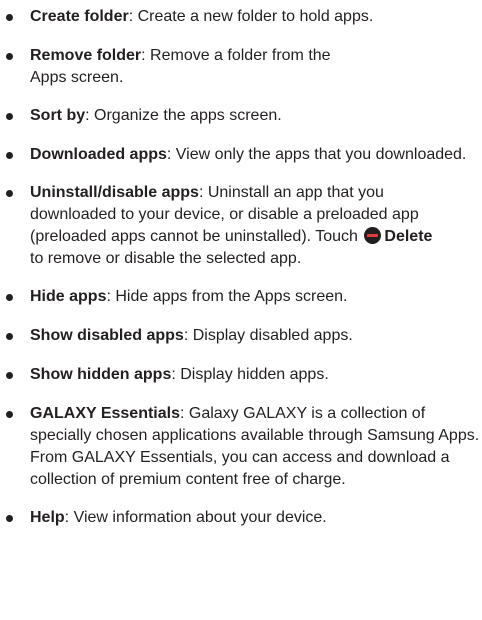  What do you see at coordinates (47, 517) in the screenshot?
I see `item-term: Help` at bounding box center [47, 517].